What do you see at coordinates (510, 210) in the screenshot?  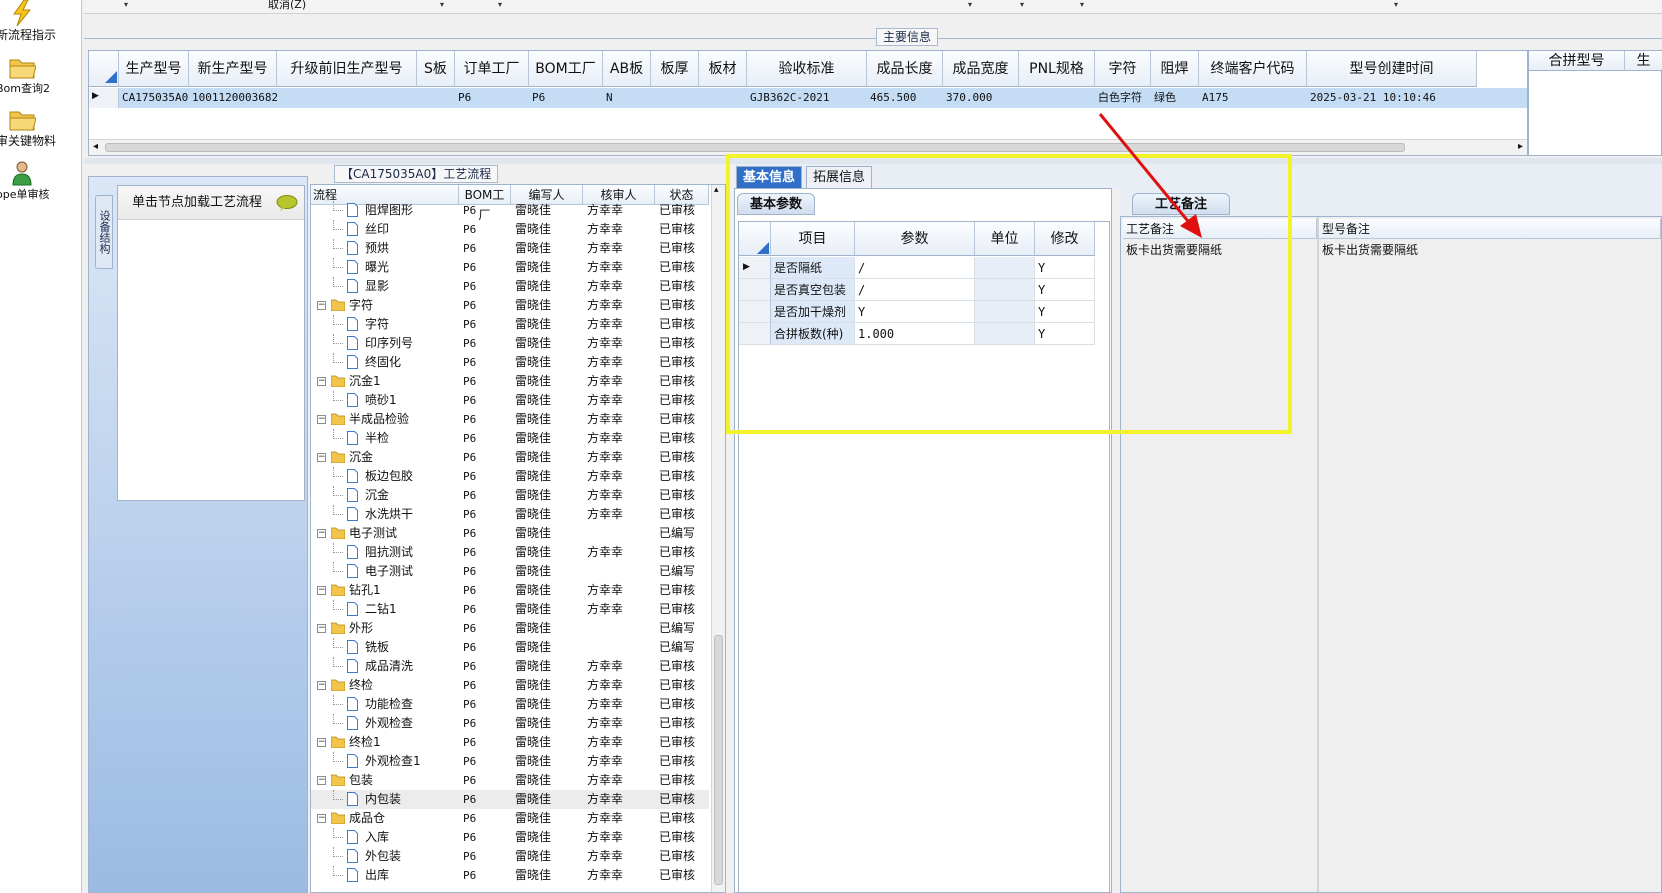 I see `tree-row: 阻焊图形 P6 雷晓佳 方幸幸 已审核` at bounding box center [510, 210].